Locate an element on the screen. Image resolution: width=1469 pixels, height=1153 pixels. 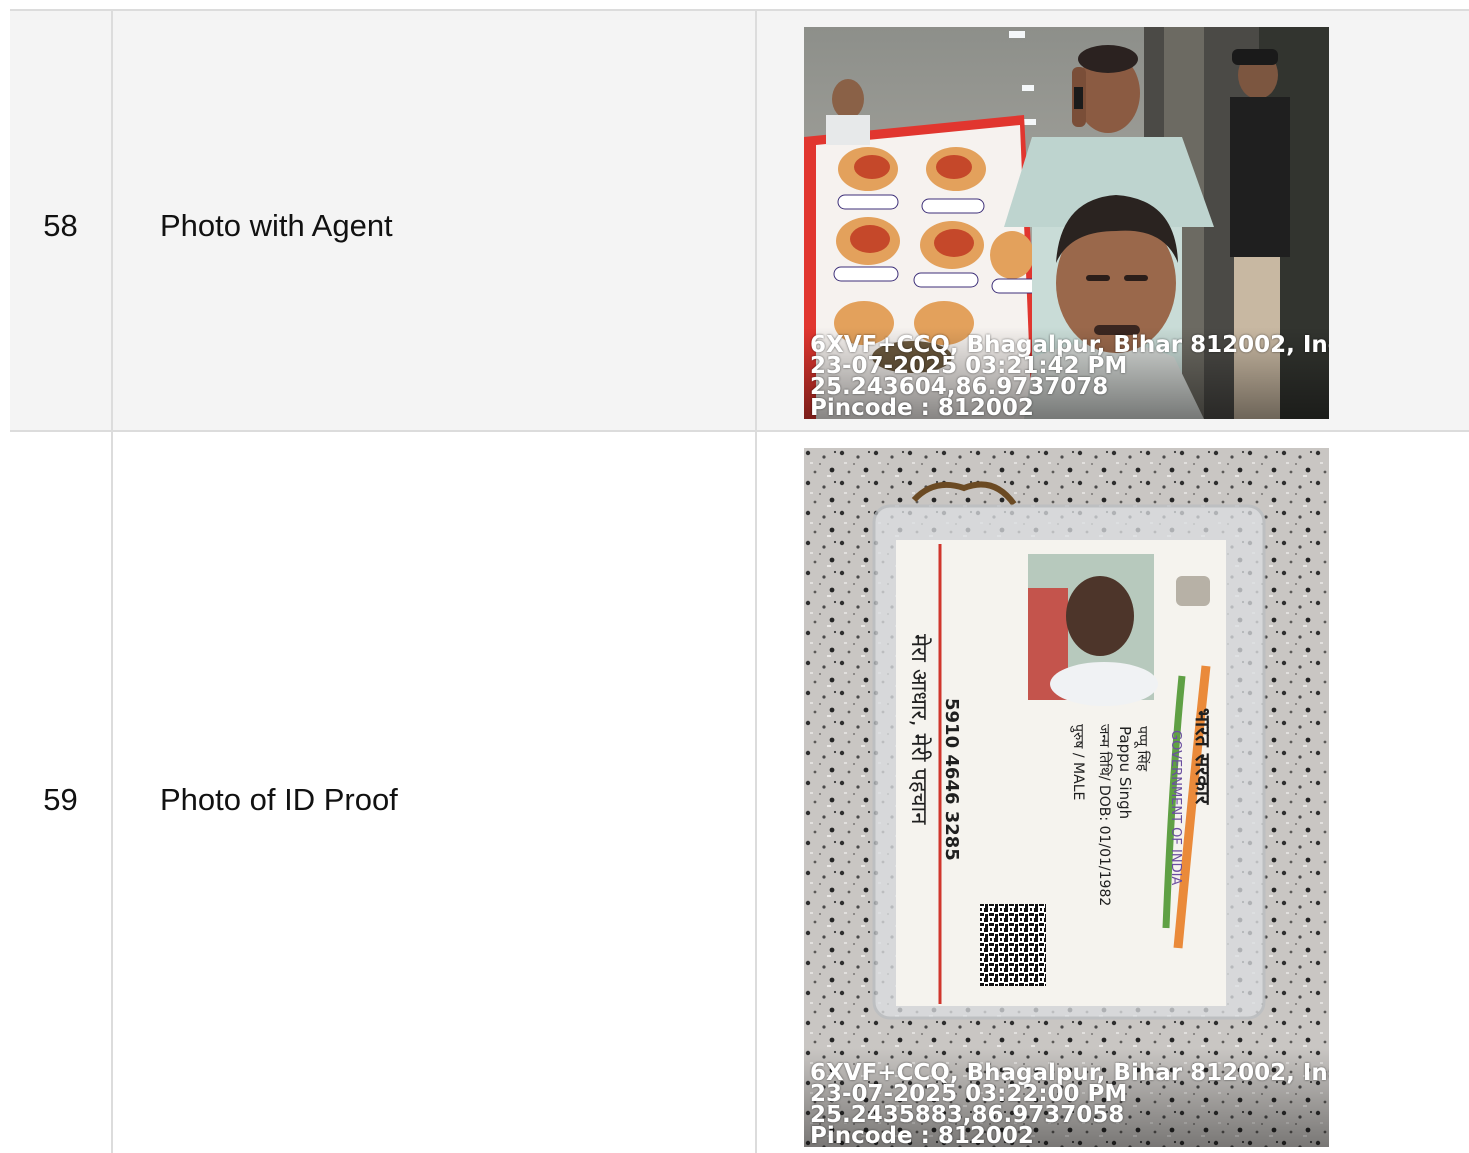
id-gov-english: GOVERNMENT OF INDIA is located at coordinates (1175, 807).